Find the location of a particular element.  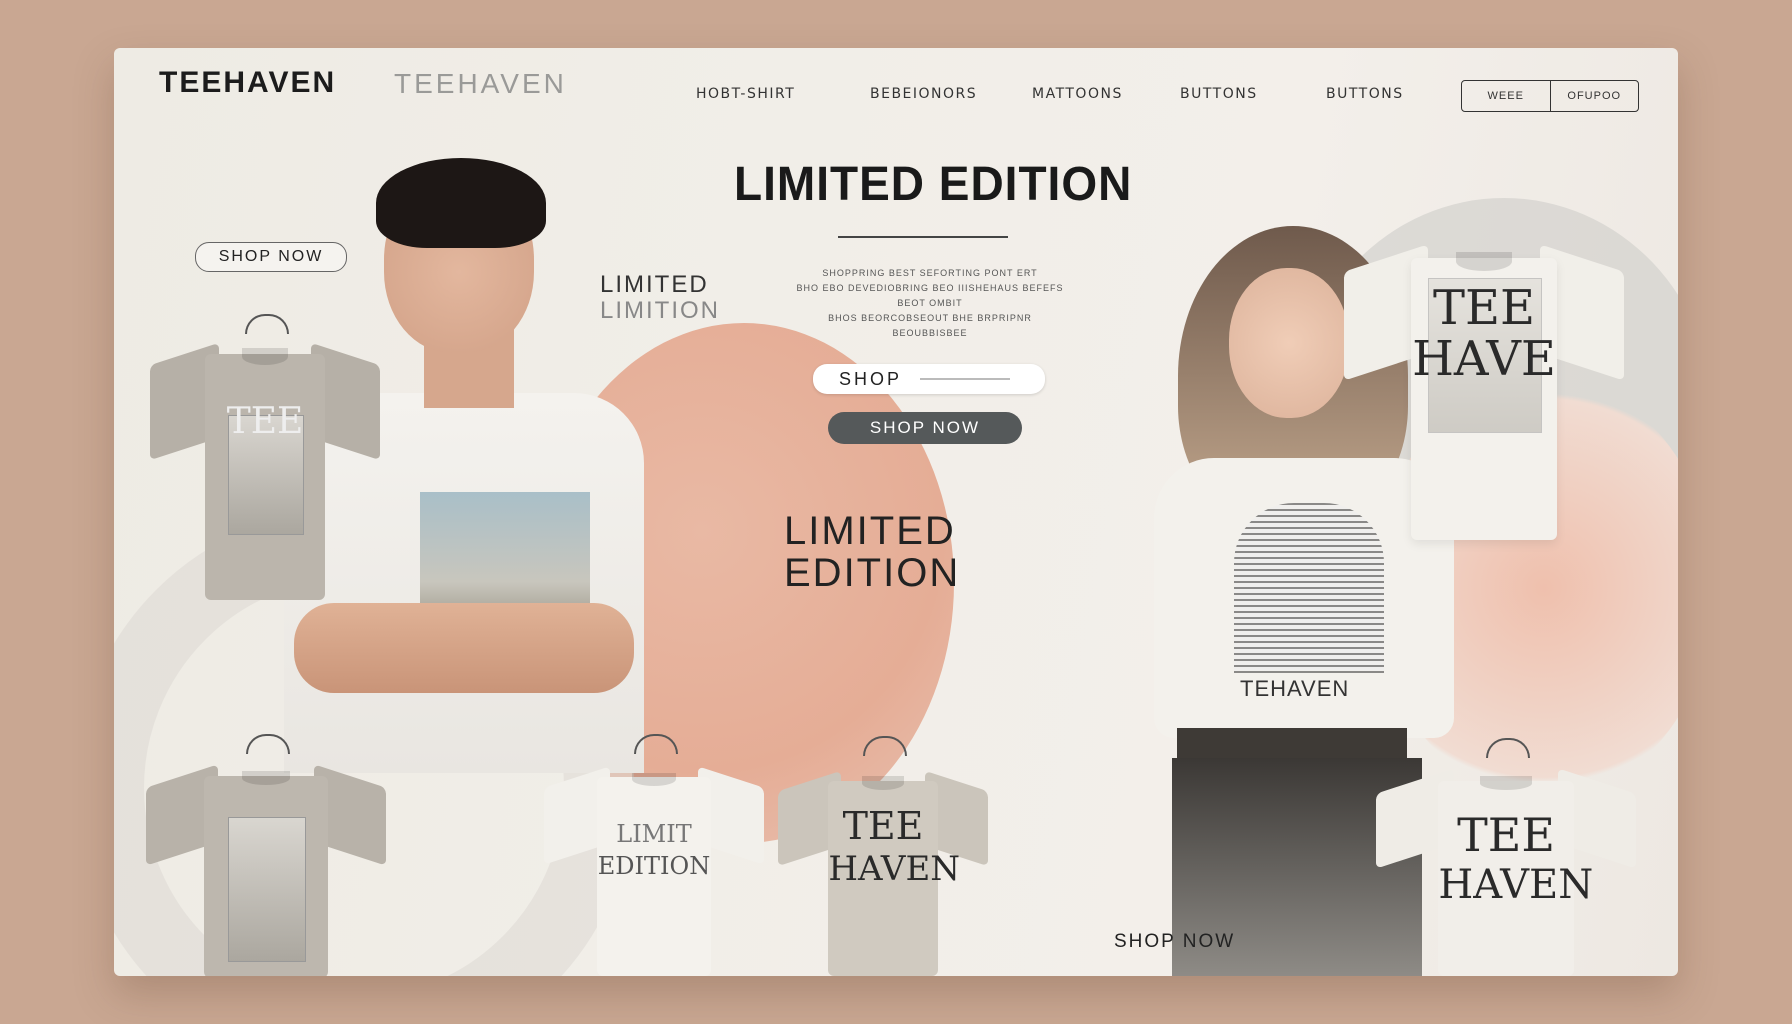

male-model-arms is located at coordinates (464, 648).